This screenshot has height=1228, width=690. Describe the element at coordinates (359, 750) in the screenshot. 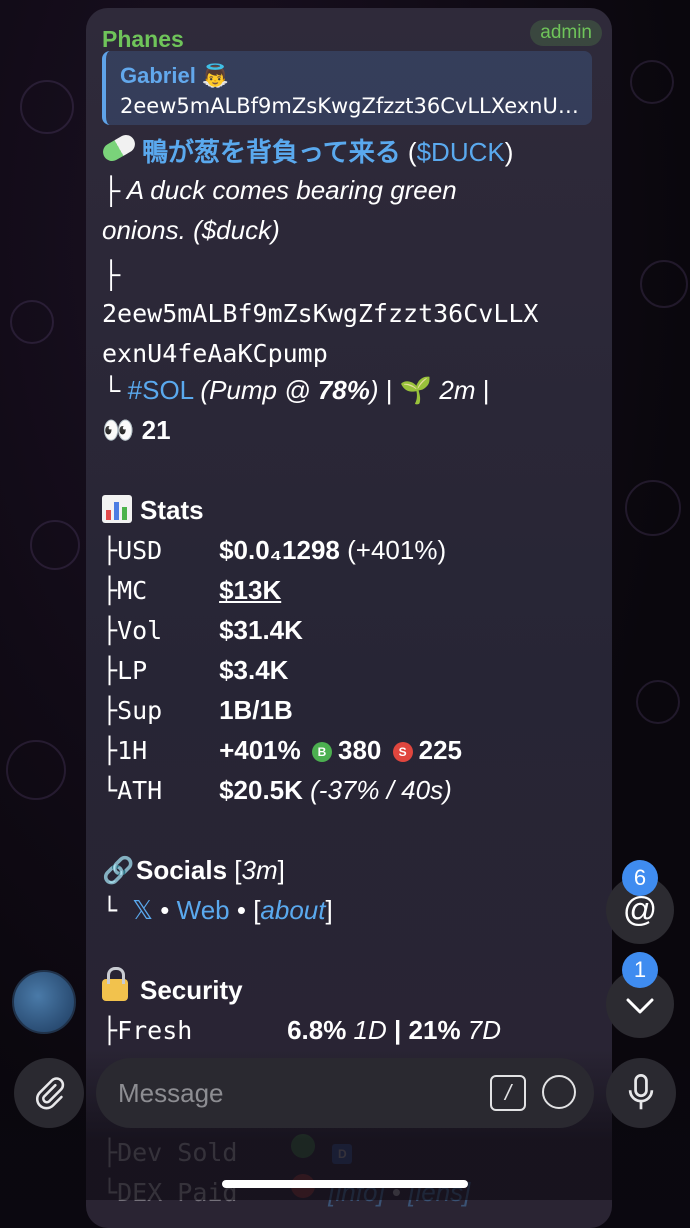

I see `buy-count: 380` at that location.